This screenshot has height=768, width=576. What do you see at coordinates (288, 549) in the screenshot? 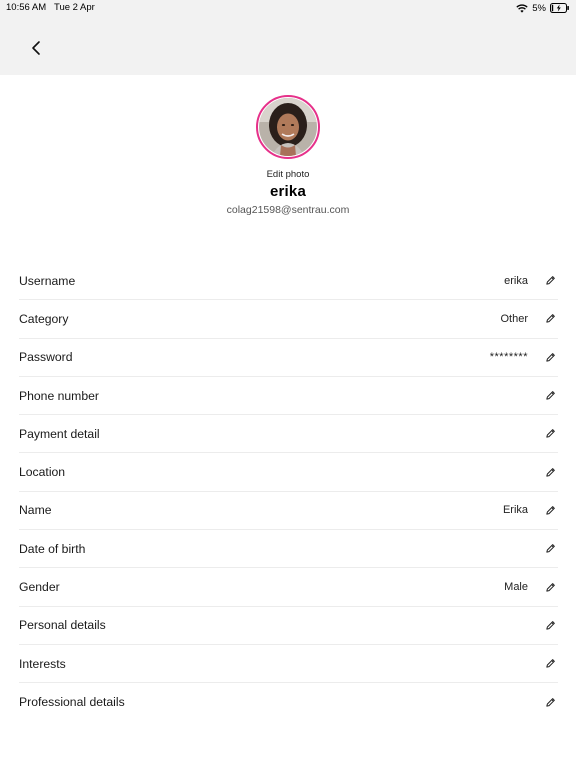
I see `row-date-of-birth: Date of birth` at bounding box center [288, 549].